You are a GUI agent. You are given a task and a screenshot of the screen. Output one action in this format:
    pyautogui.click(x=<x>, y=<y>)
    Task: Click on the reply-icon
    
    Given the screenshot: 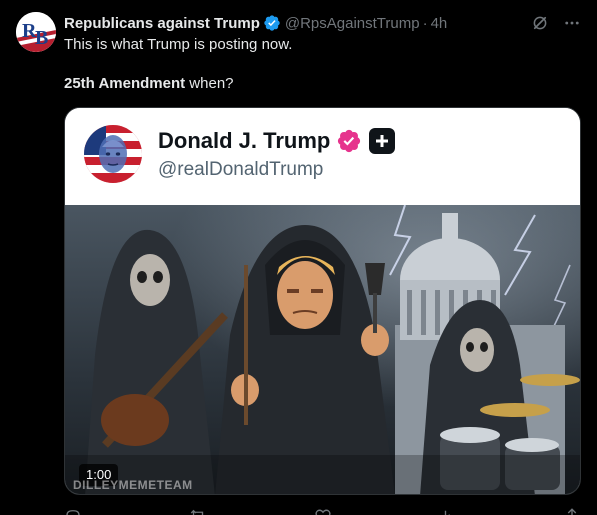 What is the action you would take?
    pyautogui.click(x=73, y=512)
    